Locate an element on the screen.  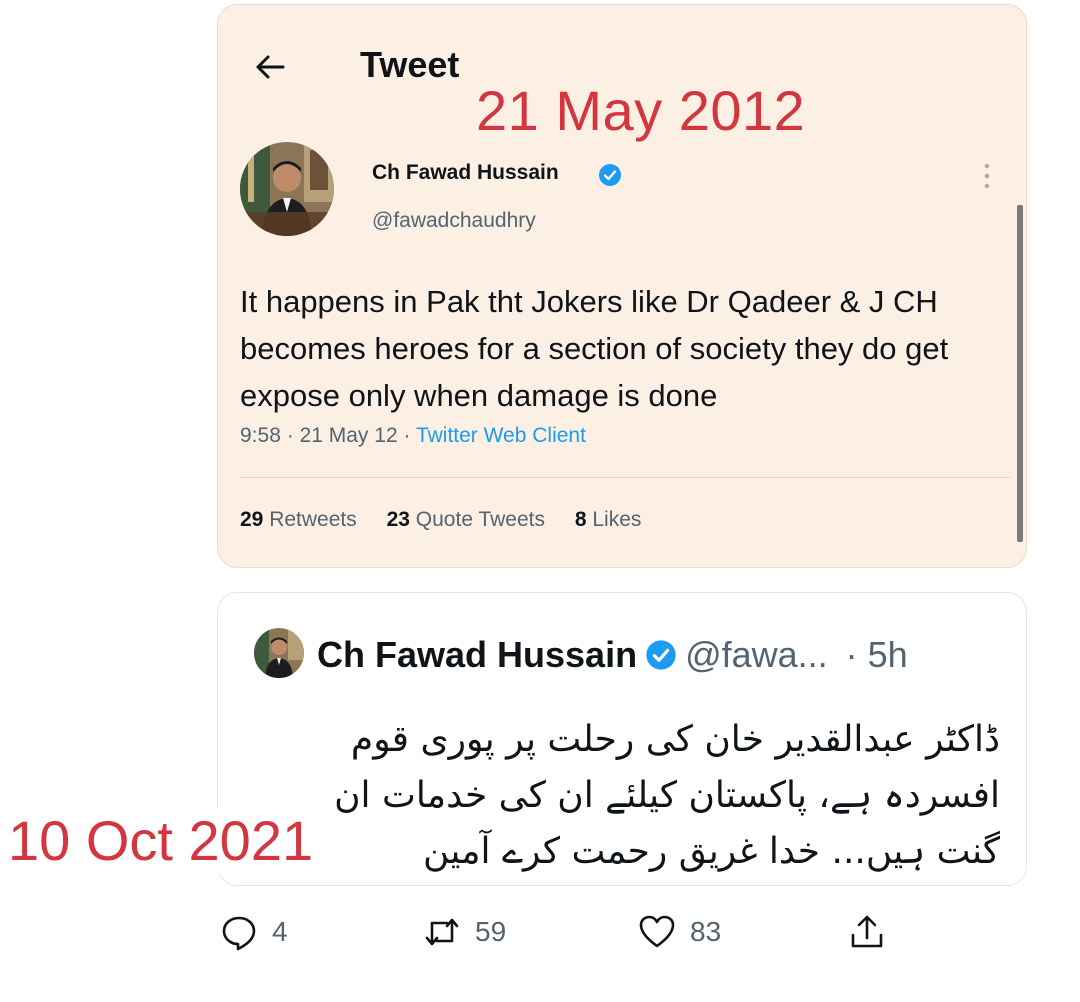
like-button: 83 is located at coordinates (679, 932).